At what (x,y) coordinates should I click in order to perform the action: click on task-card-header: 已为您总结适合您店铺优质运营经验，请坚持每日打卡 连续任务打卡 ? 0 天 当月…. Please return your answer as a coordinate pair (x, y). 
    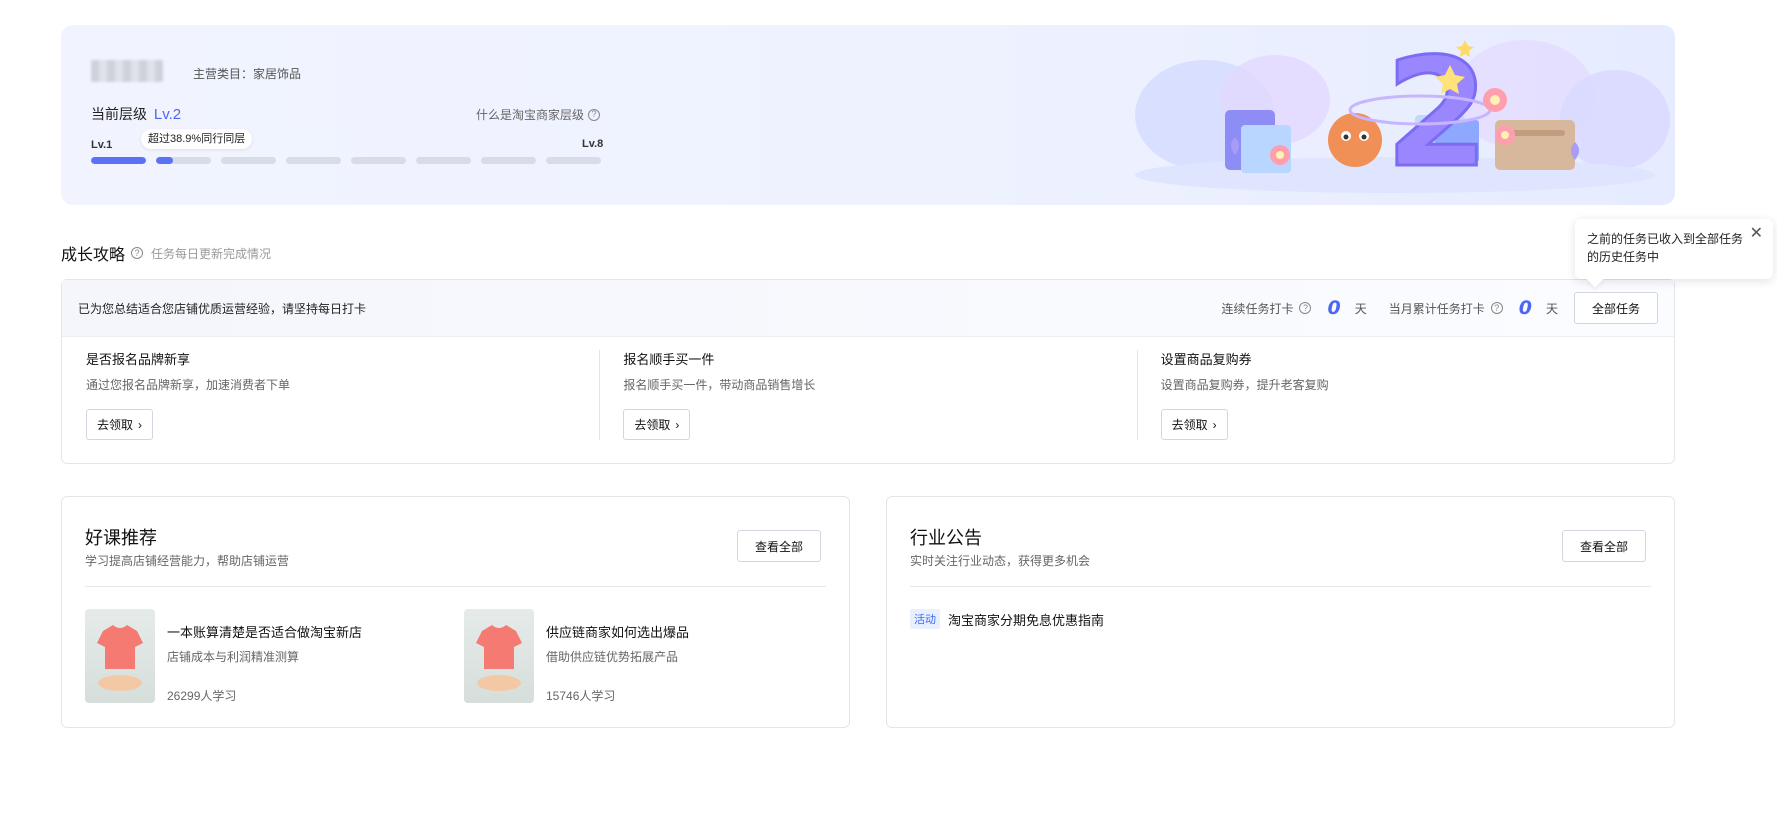
    Looking at the image, I should click on (868, 308).